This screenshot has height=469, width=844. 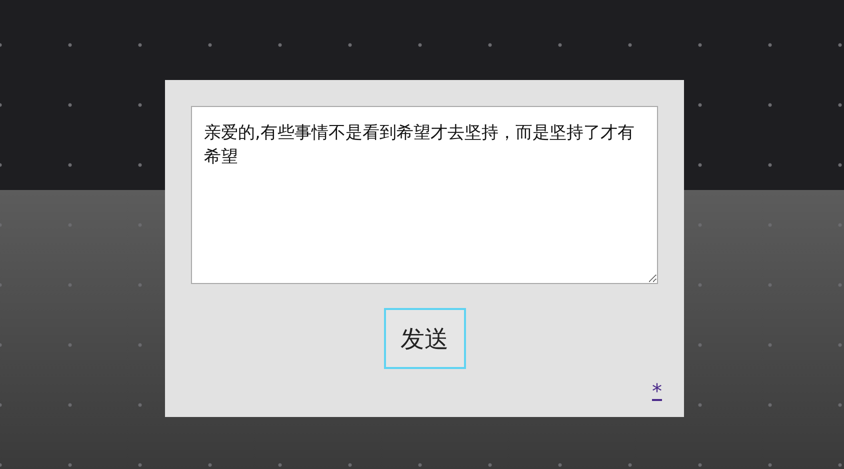 What do you see at coordinates (425, 338) in the screenshot?
I see `send-button: 发送` at bounding box center [425, 338].